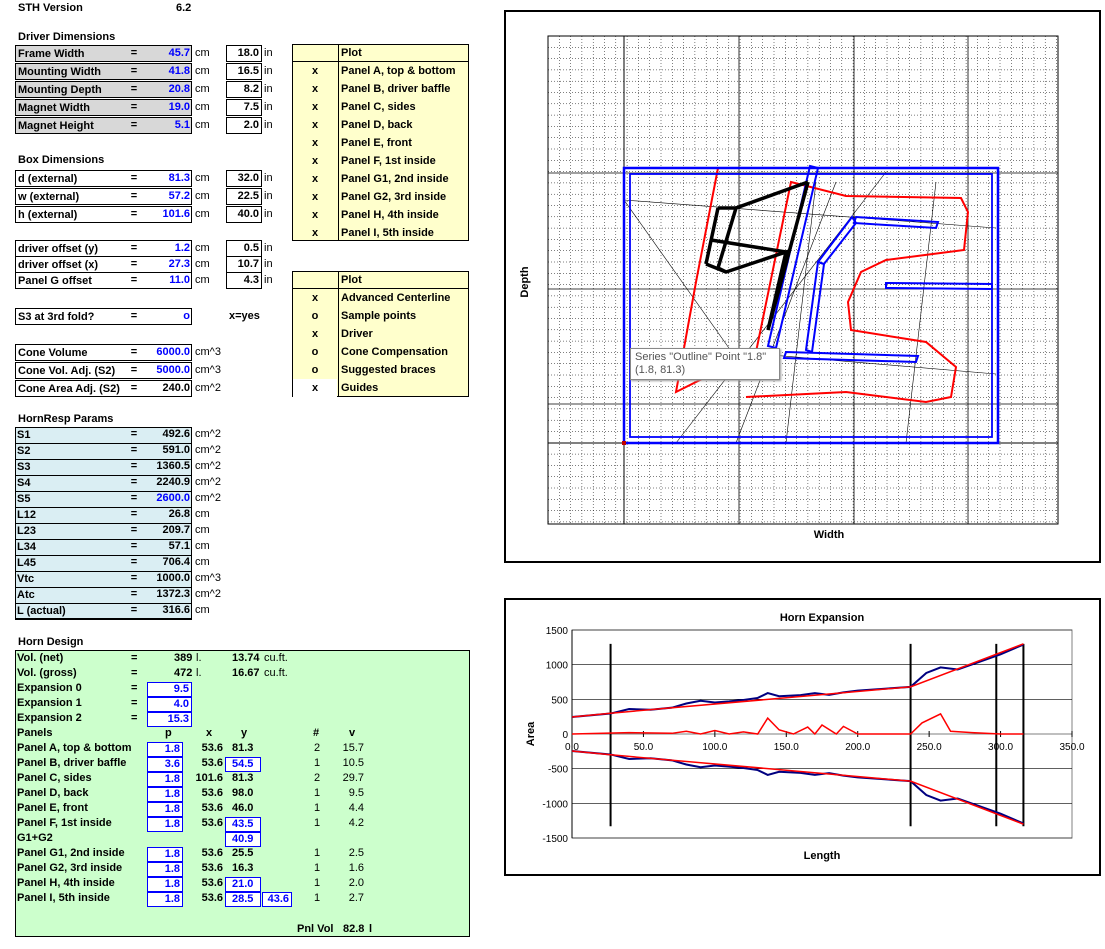 The image size is (1105, 949). Describe the element at coordinates (61, 160) in the screenshot. I see `box-dimensions-title: Box Dimensions` at that location.